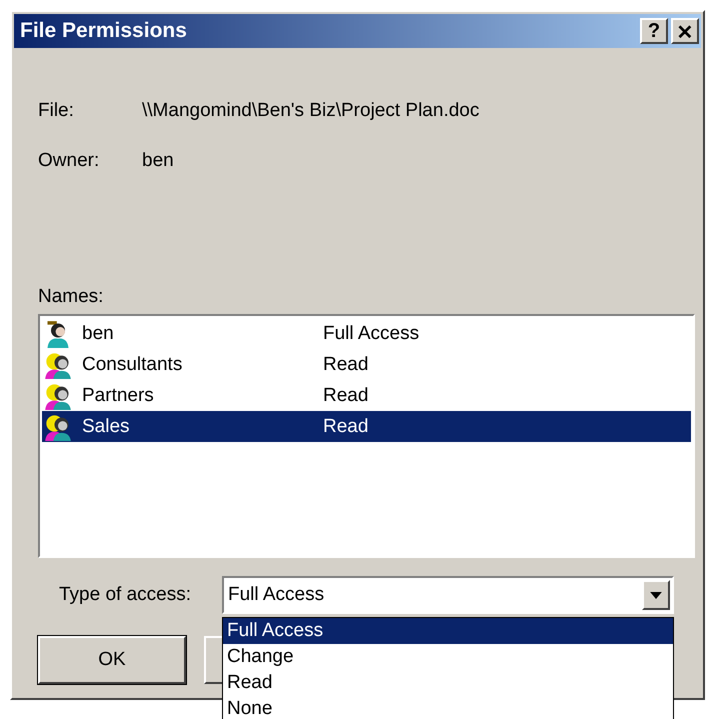  What do you see at coordinates (56, 111) in the screenshot?
I see `file-label: File:` at bounding box center [56, 111].